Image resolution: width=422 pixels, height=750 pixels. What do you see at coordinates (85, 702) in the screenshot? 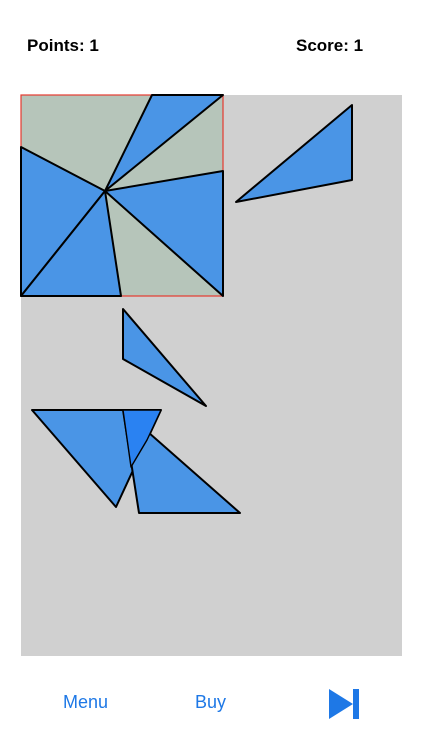
I see `menu-button: Menu` at bounding box center [85, 702].